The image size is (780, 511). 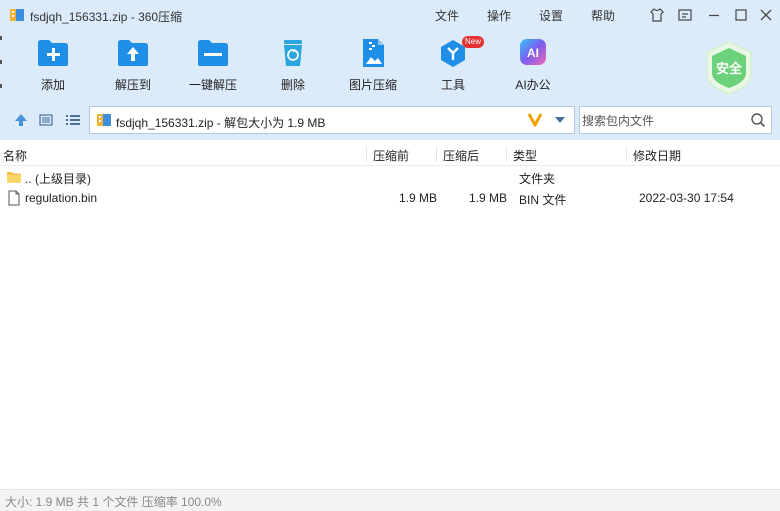 I want to click on menu-settings: 设置, so click(x=551, y=15).